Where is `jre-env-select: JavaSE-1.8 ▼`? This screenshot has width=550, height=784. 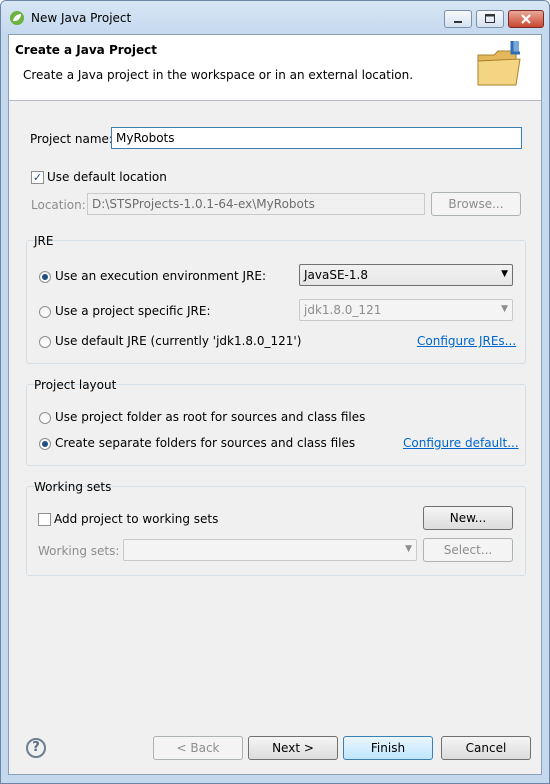
jre-env-select: JavaSE-1.8 ▼ is located at coordinates (406, 275).